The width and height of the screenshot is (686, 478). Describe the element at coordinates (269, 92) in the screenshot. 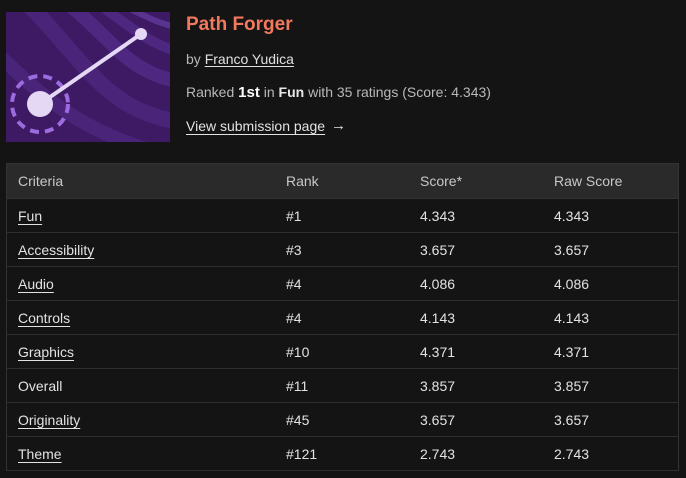

I see `in-text: in` at that location.